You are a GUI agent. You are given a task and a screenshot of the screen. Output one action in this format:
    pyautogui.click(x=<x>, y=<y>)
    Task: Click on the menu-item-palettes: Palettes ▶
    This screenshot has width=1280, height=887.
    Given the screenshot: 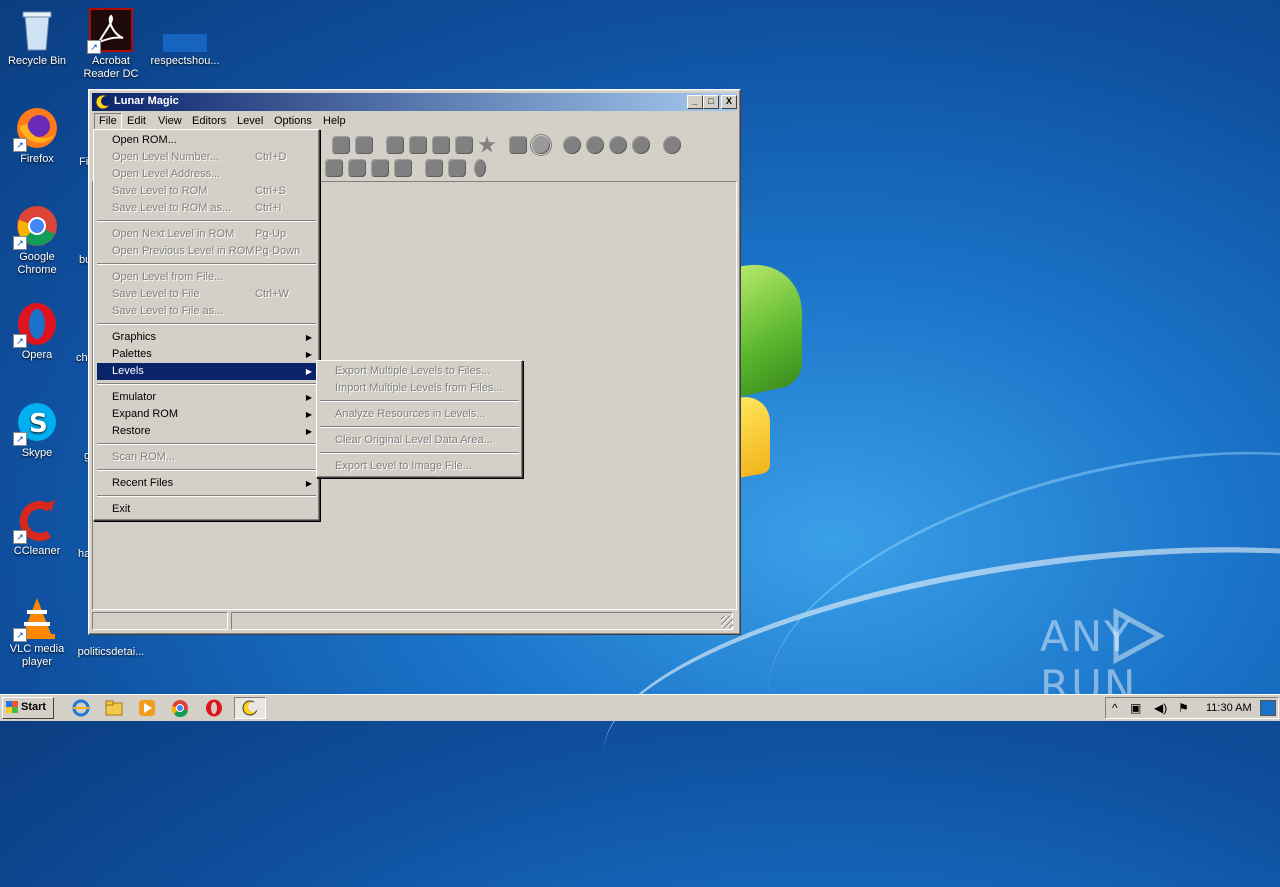 What is the action you would take?
    pyautogui.click(x=206, y=354)
    